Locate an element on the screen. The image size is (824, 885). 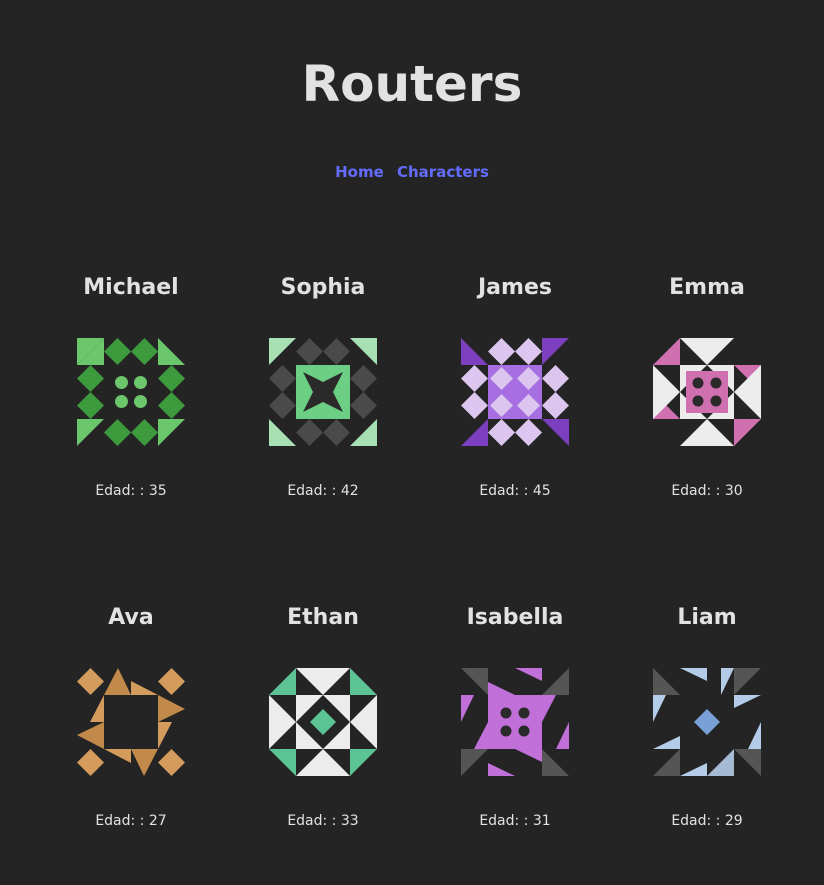
character-name: Ava is located at coordinates (131, 617).